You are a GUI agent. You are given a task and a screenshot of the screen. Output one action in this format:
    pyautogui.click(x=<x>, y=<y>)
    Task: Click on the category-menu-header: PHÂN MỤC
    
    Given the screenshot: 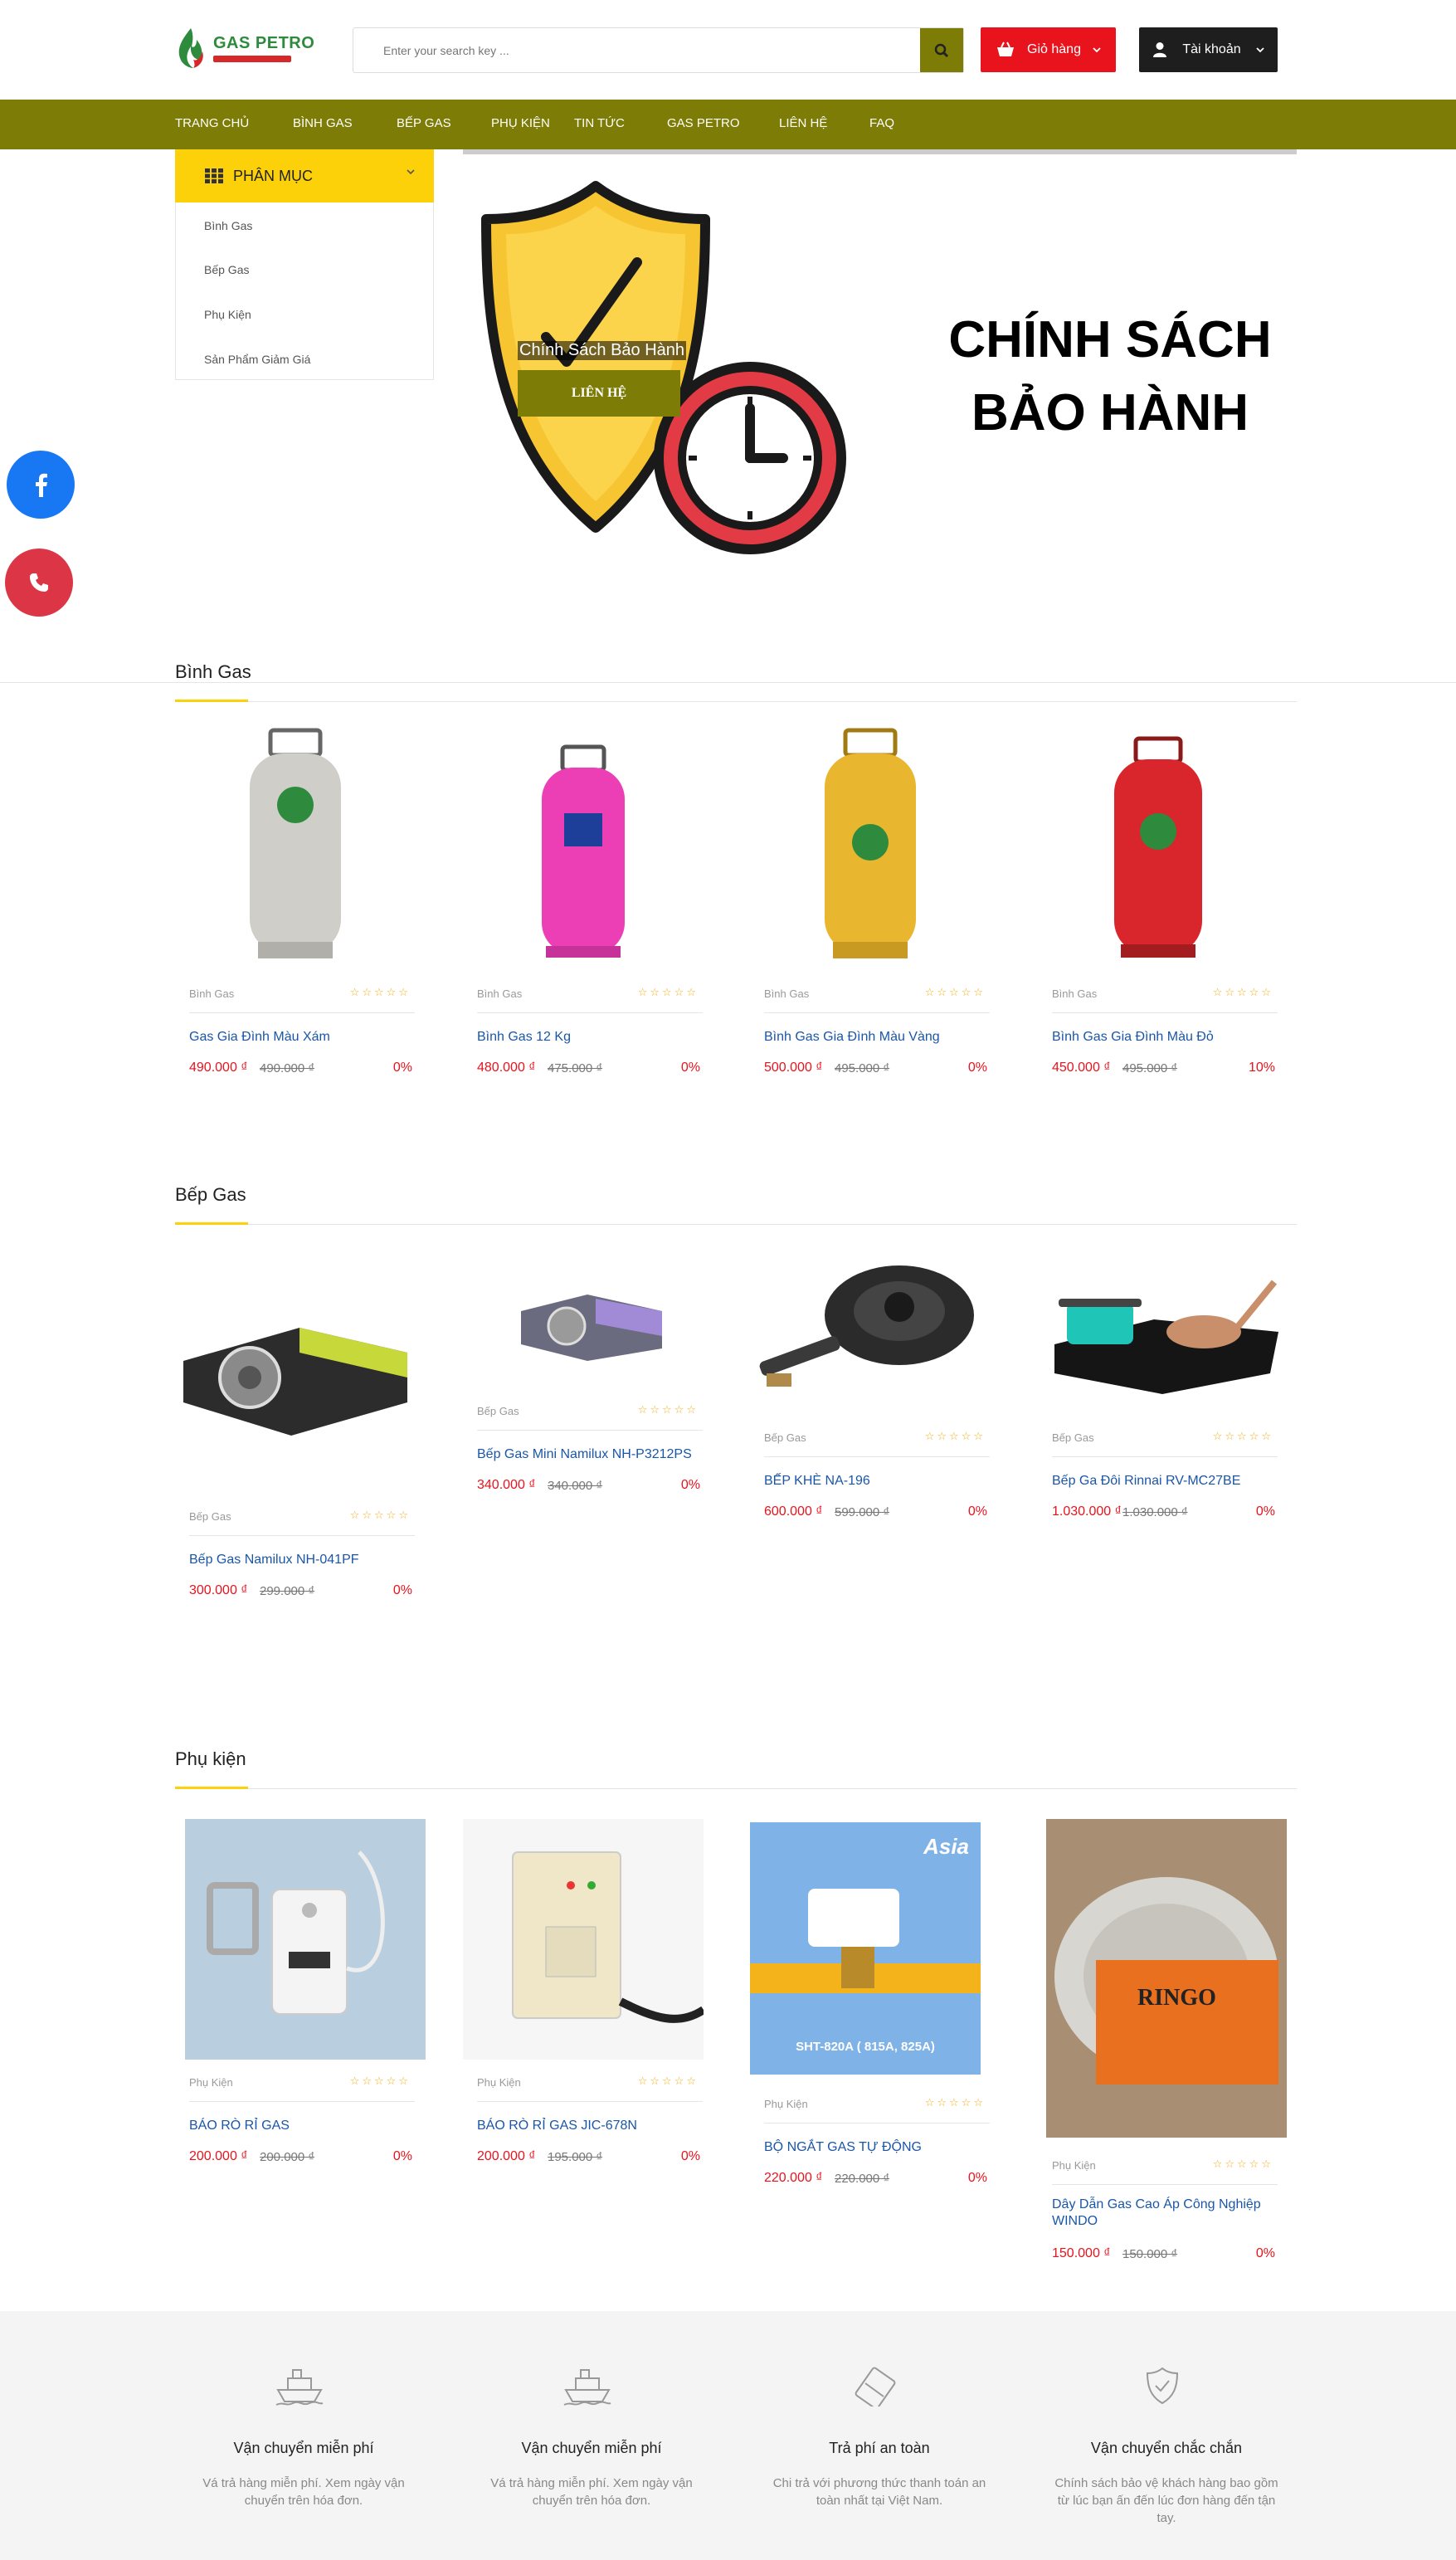 What is the action you would take?
    pyautogui.click(x=304, y=175)
    